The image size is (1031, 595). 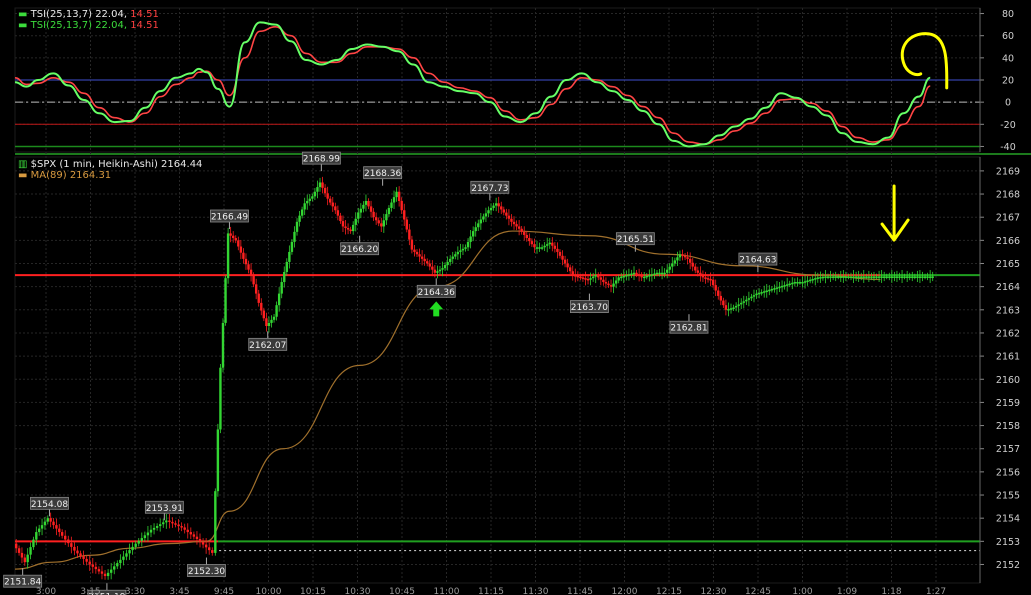 What do you see at coordinates (135, 591) in the screenshot?
I see `x-tick-label: 3:30` at bounding box center [135, 591].